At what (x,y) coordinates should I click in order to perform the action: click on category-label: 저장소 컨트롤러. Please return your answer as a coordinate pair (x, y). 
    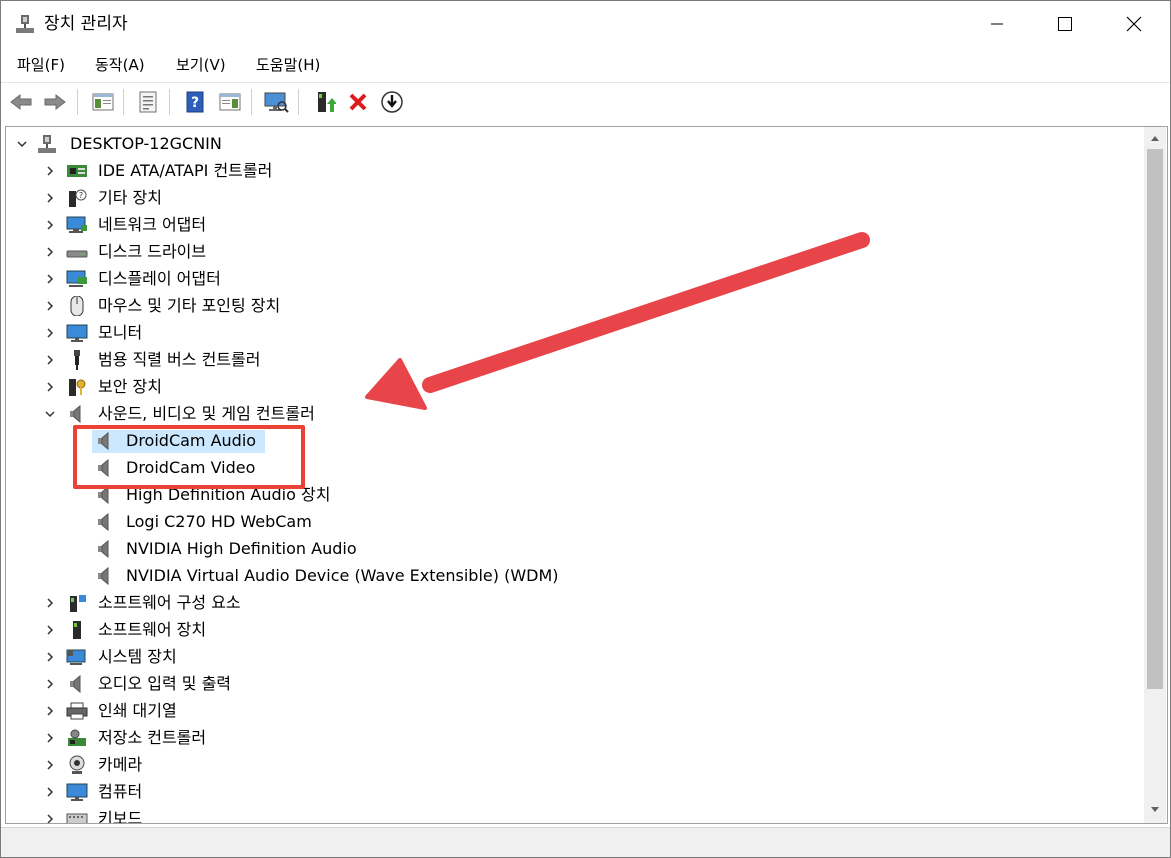
    Looking at the image, I should click on (152, 737).